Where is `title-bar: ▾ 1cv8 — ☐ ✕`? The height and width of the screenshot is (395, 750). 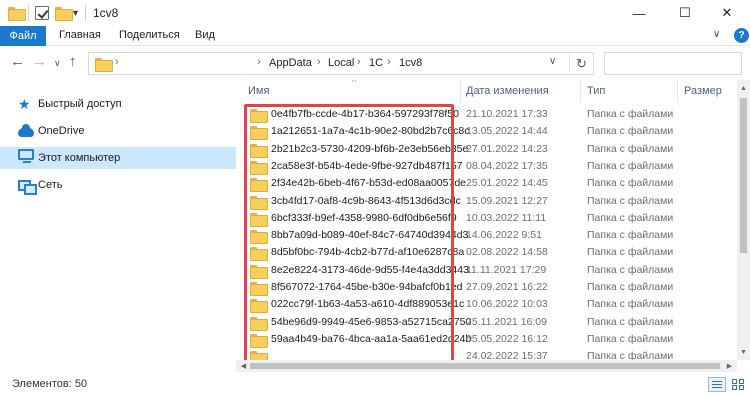 title-bar: ▾ 1cv8 — ☐ ✕ is located at coordinates (375, 13).